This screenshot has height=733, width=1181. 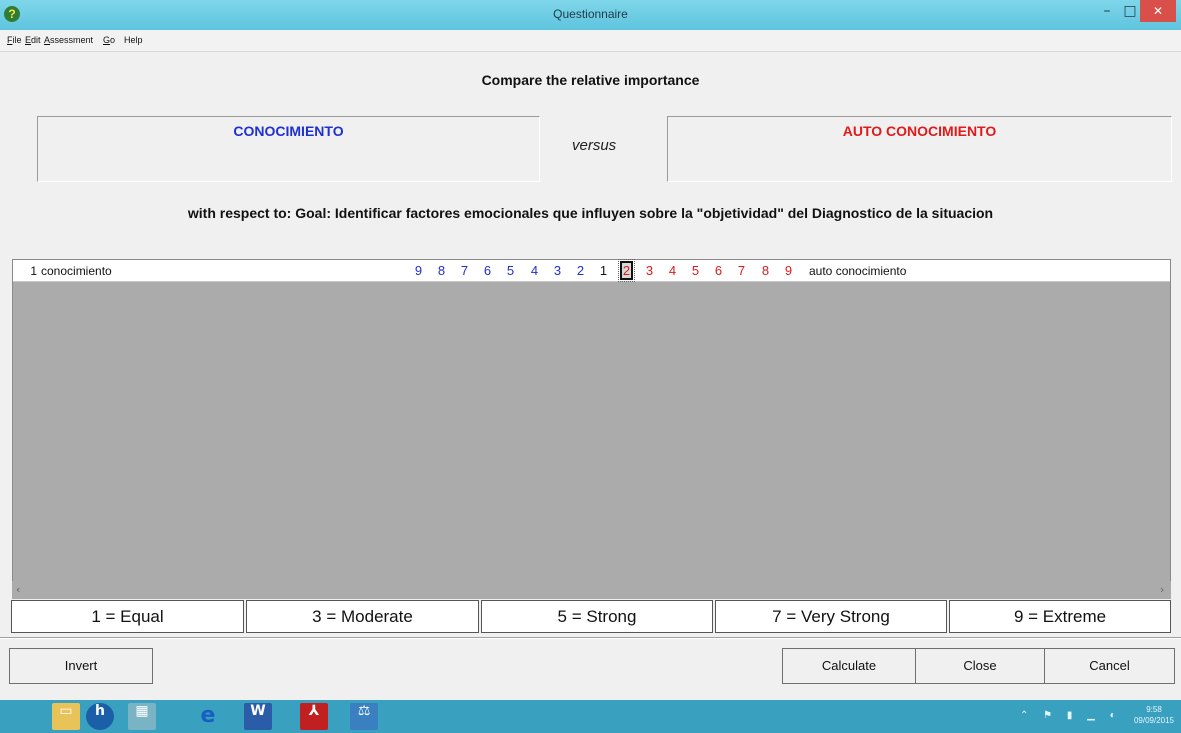 What do you see at coordinates (66, 716) in the screenshot?
I see `file-explorer-icon: ▭` at bounding box center [66, 716].